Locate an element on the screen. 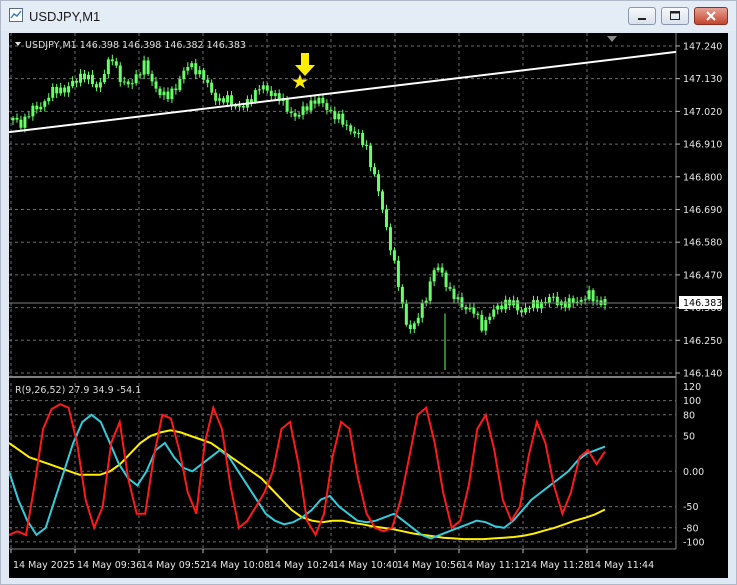  time-tick-label: 14 May 11:44 is located at coordinates (621, 565).